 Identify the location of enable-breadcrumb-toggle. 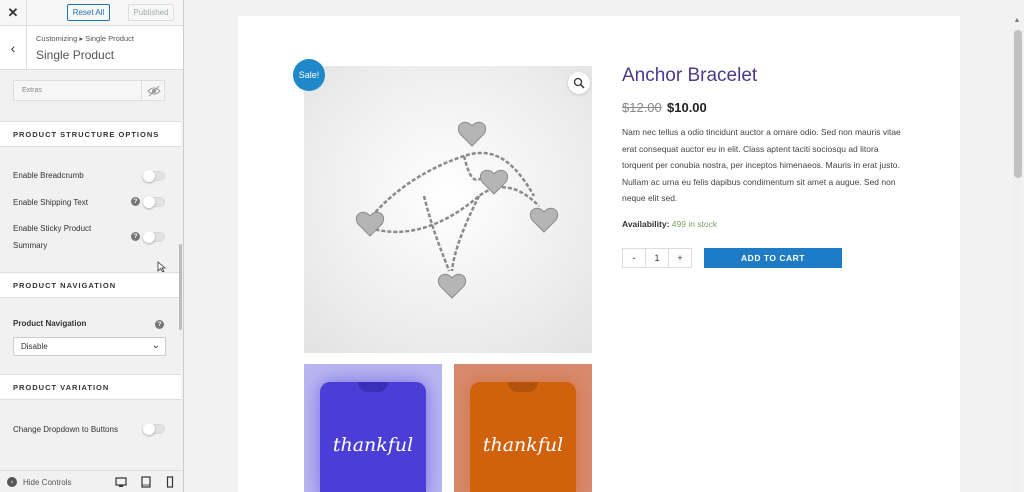
(154, 176).